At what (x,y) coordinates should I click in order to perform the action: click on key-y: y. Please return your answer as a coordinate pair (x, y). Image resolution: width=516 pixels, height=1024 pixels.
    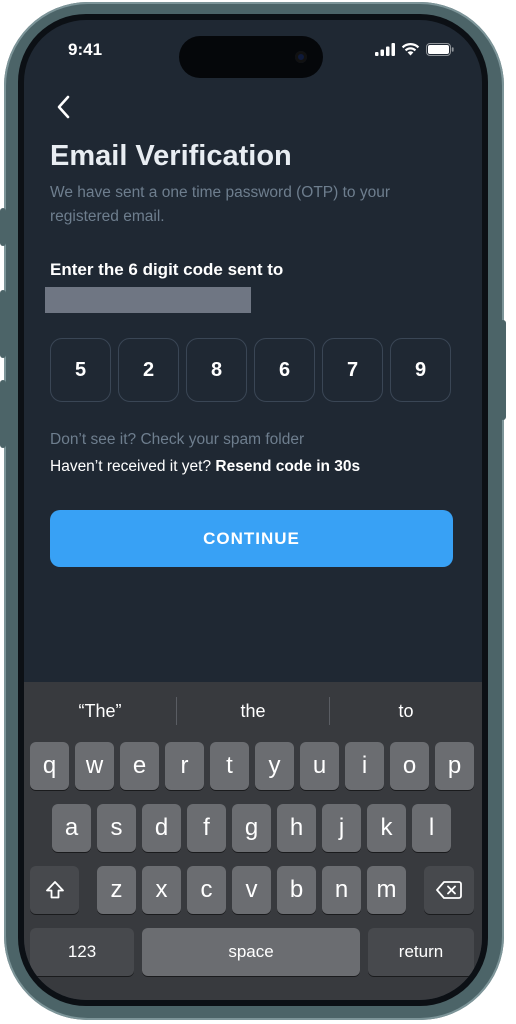
    Looking at the image, I should click on (274, 766).